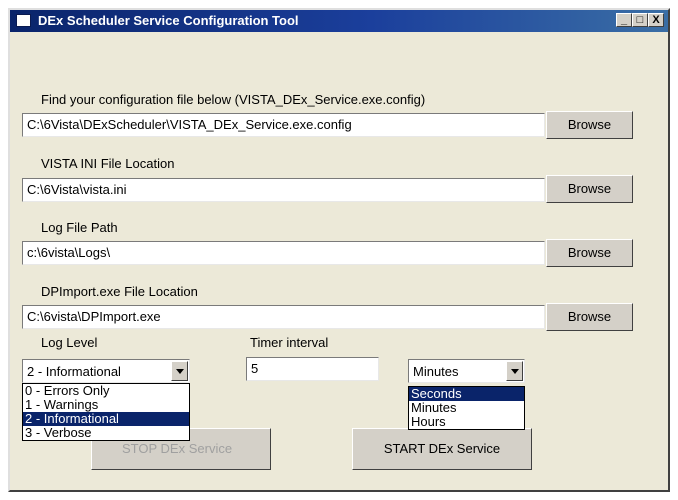 The width and height of the screenshot is (678, 500). Describe the element at coordinates (589, 125) in the screenshot. I see `config-browse-button: Browse` at that location.